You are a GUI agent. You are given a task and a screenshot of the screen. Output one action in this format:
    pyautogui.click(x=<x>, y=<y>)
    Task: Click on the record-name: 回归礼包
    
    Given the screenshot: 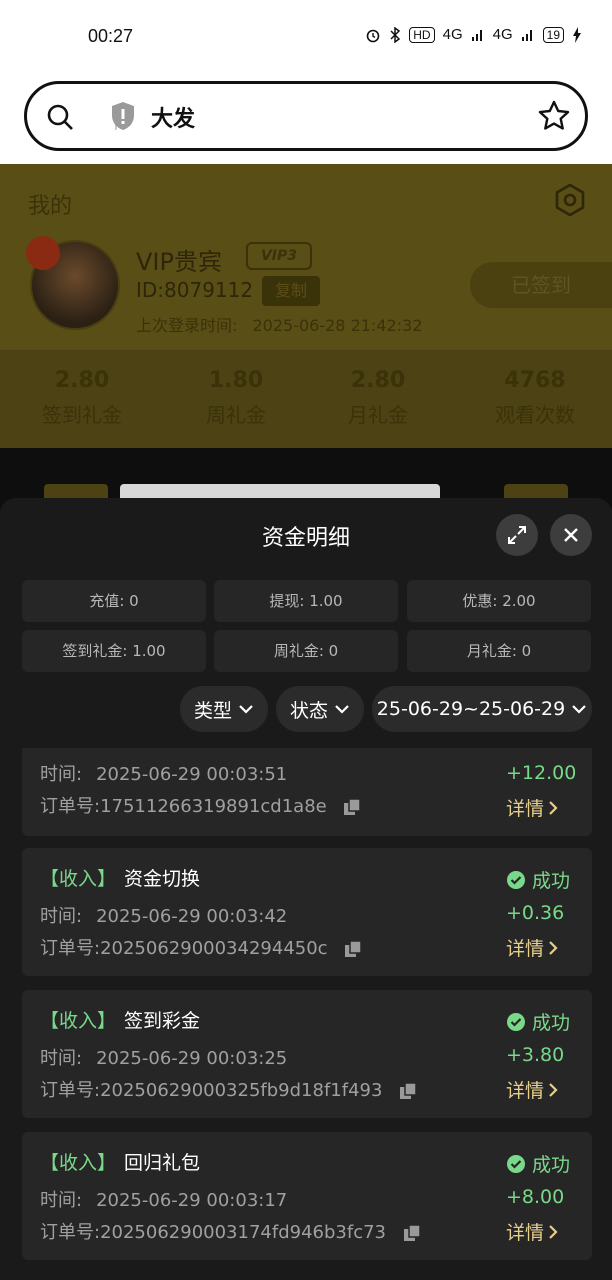 What is the action you would take?
    pyautogui.click(x=162, y=1163)
    